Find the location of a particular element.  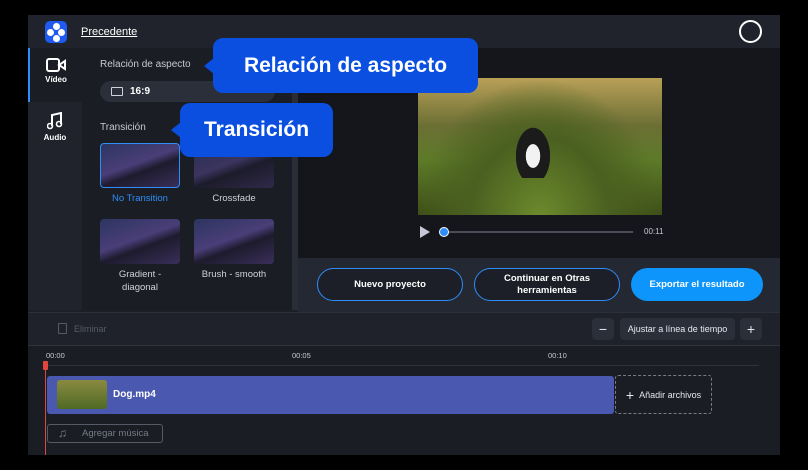

aspect-ratio-value: 16:9 is located at coordinates (140, 91).